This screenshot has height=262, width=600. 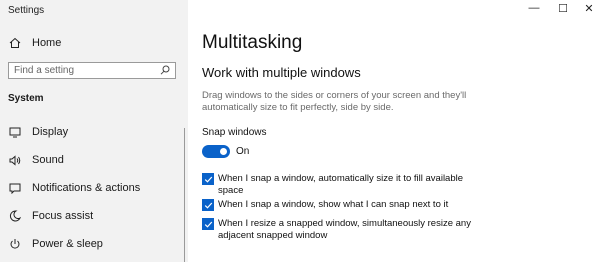 I want to click on page-title: Multitasking, so click(x=252, y=42).